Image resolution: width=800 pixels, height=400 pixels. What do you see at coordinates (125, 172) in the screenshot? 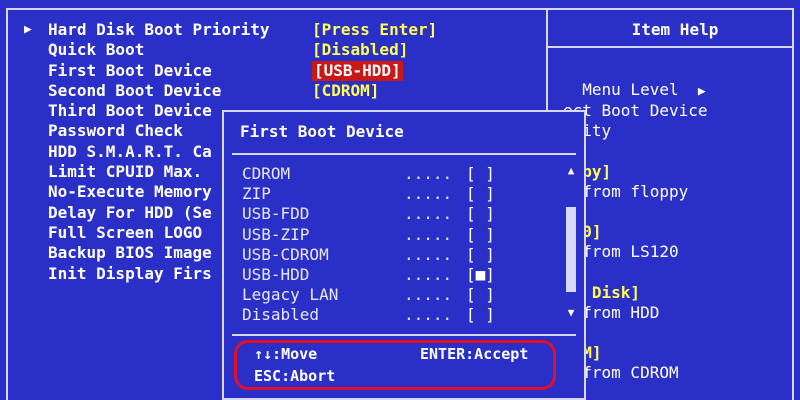
I see `menu-item-label: Limit CPUID Max.` at bounding box center [125, 172].